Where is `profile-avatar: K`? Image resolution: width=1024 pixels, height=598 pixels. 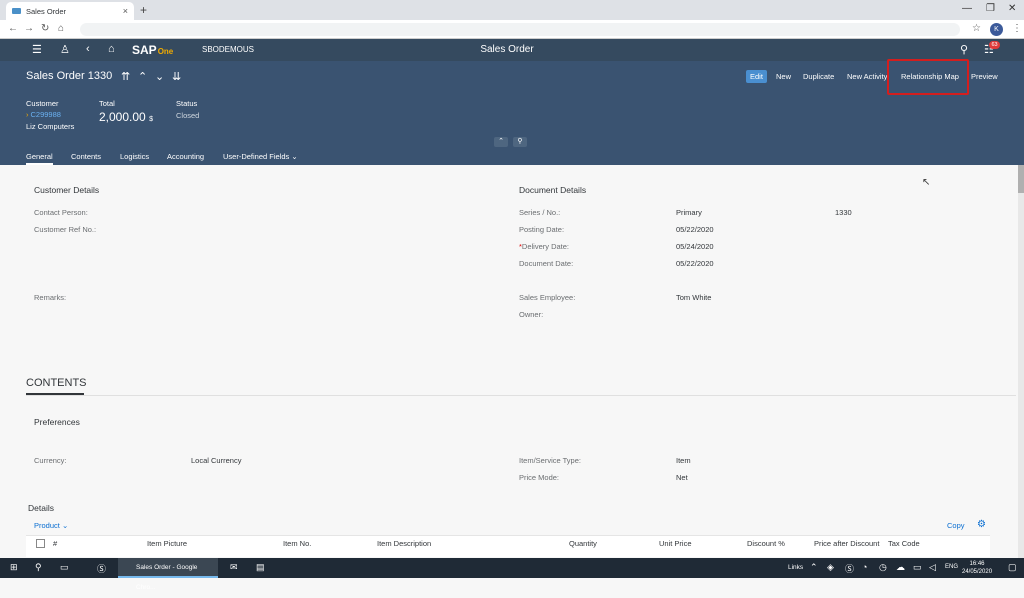
profile-avatar: K is located at coordinates (996, 29).